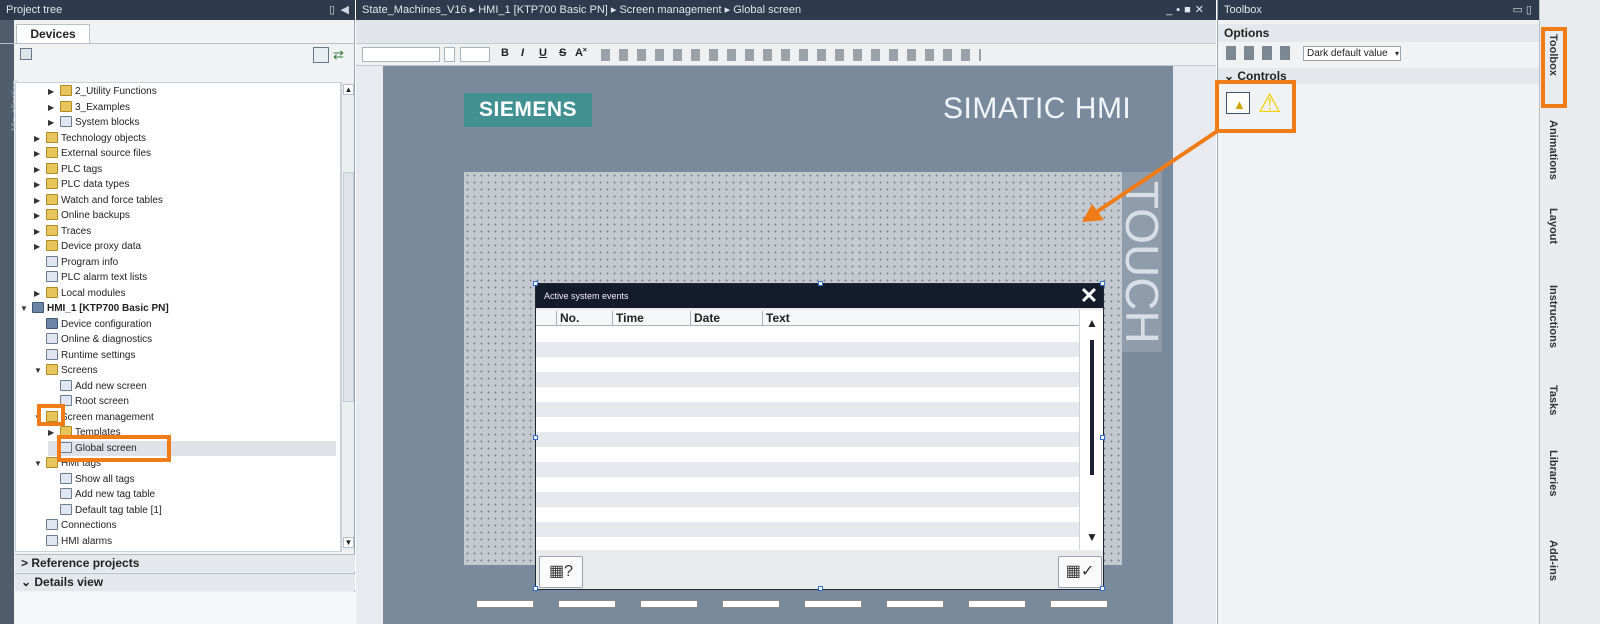 The width and height of the screenshot is (1600, 624). I want to click on tree-item: Runtime settings, so click(84, 355).